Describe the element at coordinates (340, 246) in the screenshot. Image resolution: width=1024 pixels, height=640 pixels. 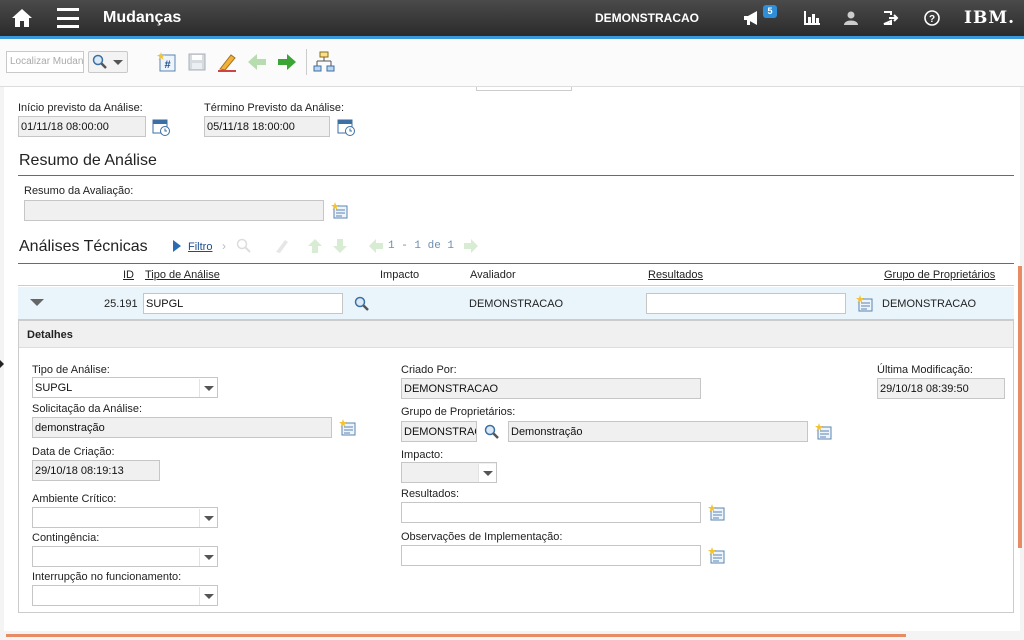
I see `arrow-down-icon` at that location.